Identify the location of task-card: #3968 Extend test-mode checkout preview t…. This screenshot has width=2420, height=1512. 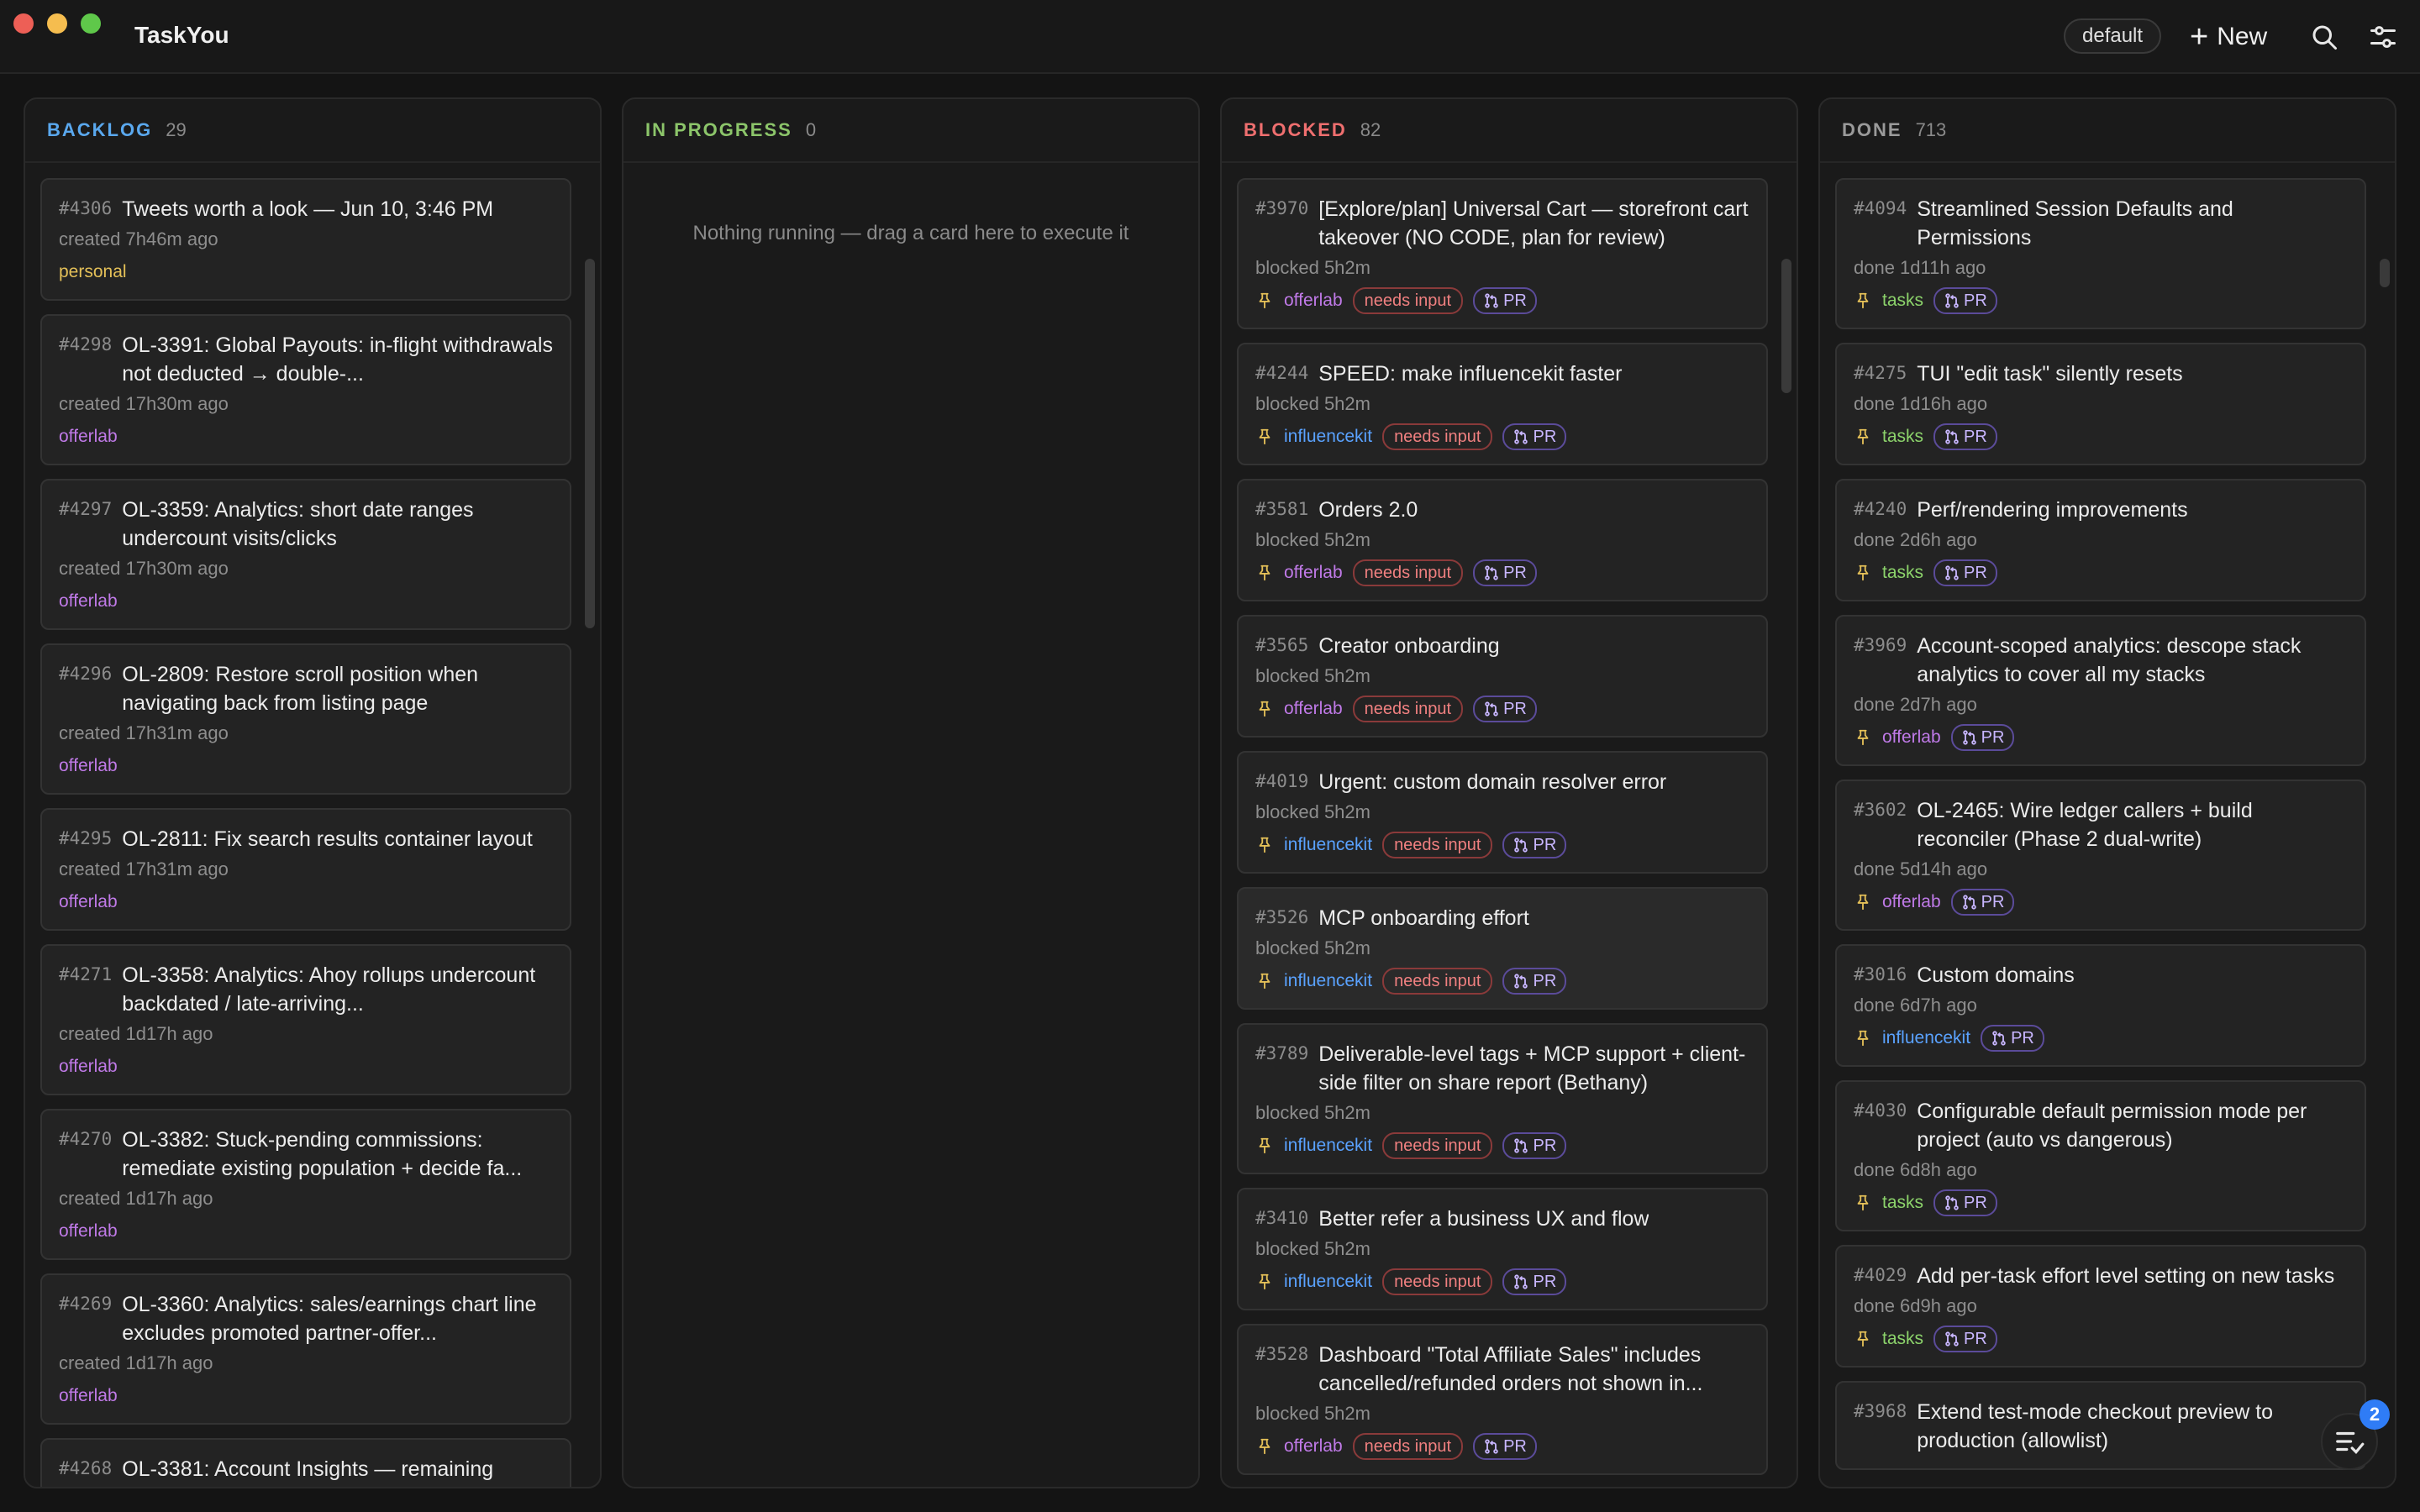
(2100, 1425).